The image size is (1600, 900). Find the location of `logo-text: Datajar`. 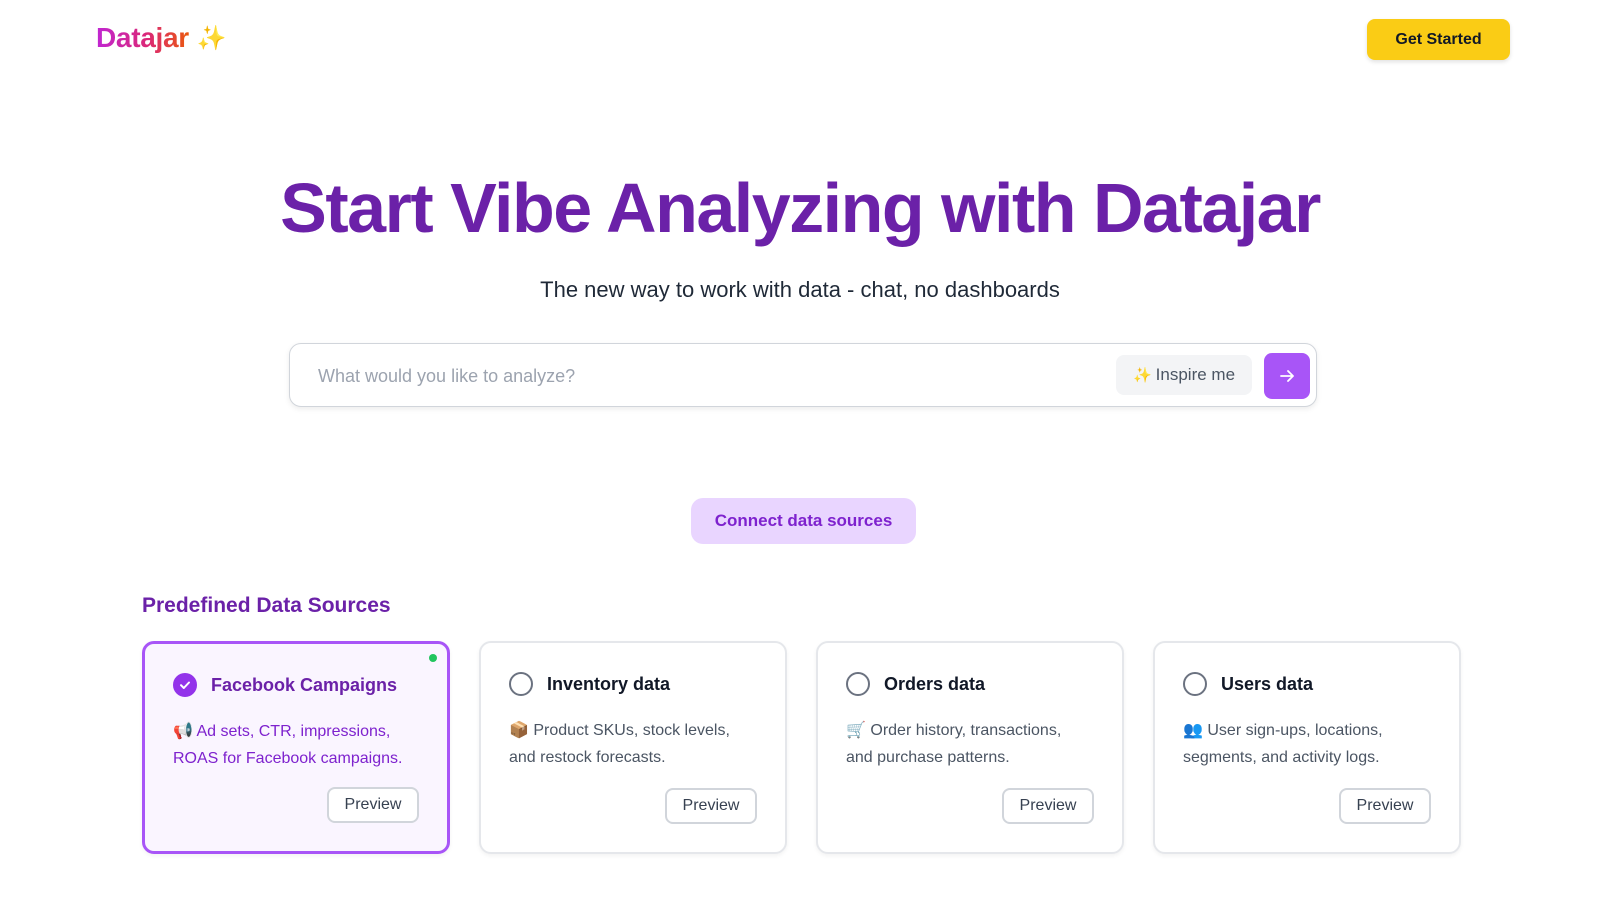

logo-text: Datajar is located at coordinates (142, 37).